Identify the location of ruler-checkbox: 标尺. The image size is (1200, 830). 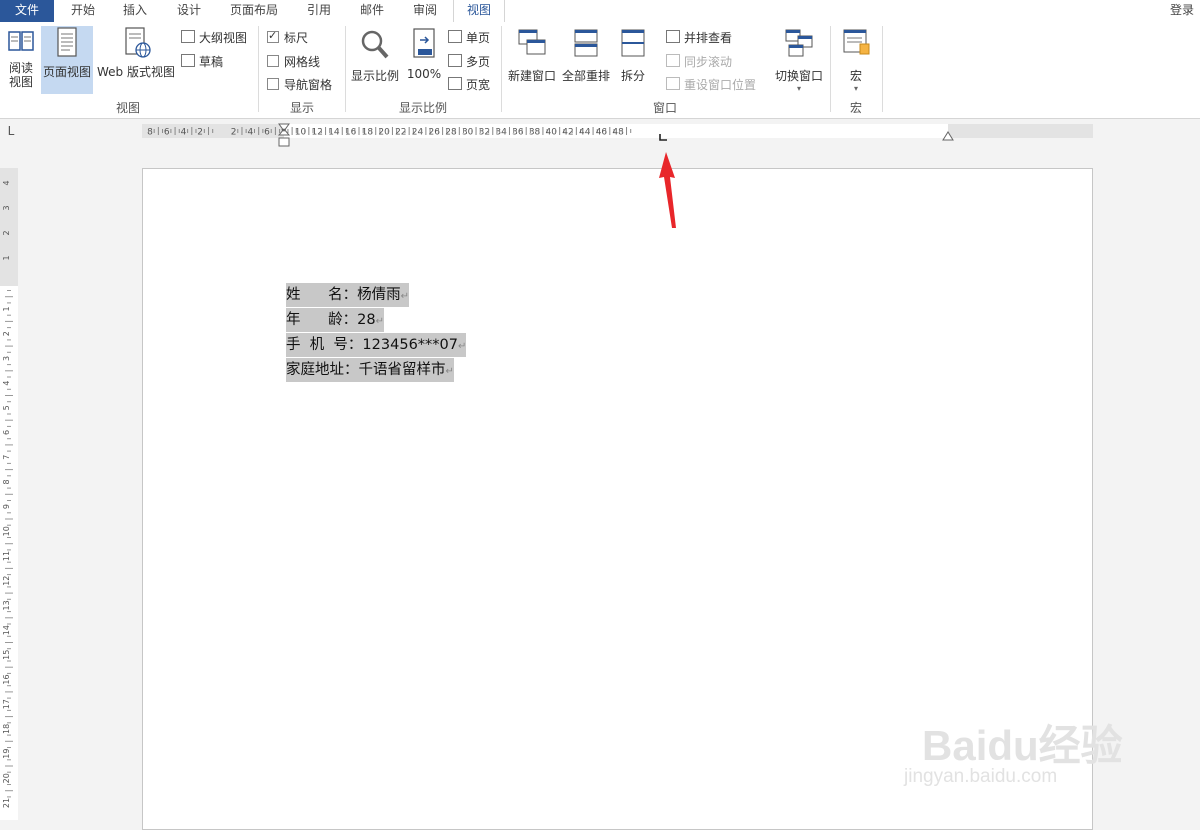
(287, 37).